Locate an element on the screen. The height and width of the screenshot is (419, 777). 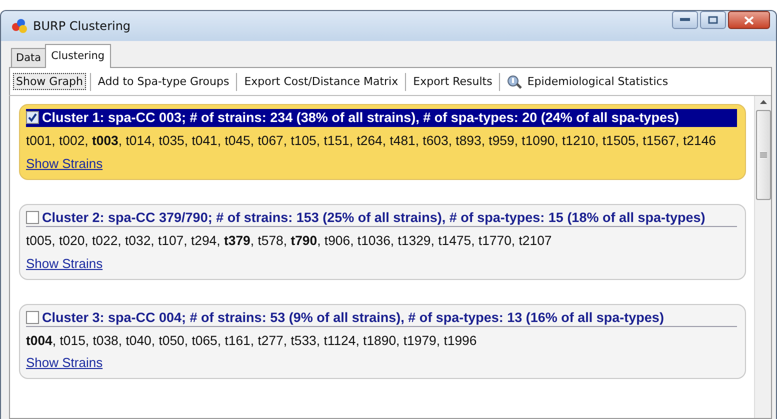
maximize-button is located at coordinates (713, 20).